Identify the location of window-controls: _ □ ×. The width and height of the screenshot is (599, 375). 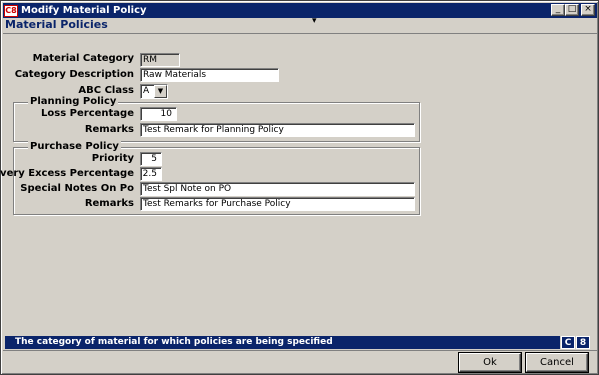
(573, 10).